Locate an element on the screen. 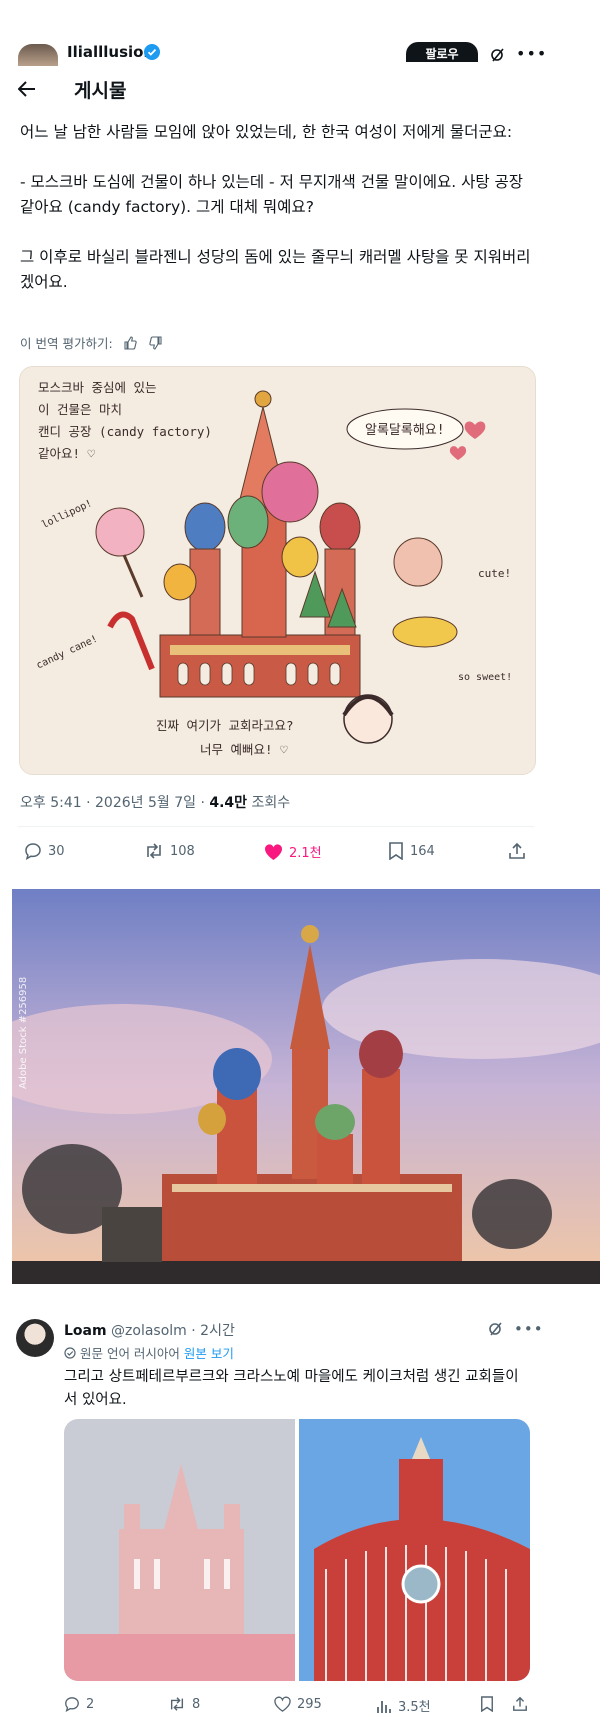  like-count: 2.1천 is located at coordinates (305, 853).